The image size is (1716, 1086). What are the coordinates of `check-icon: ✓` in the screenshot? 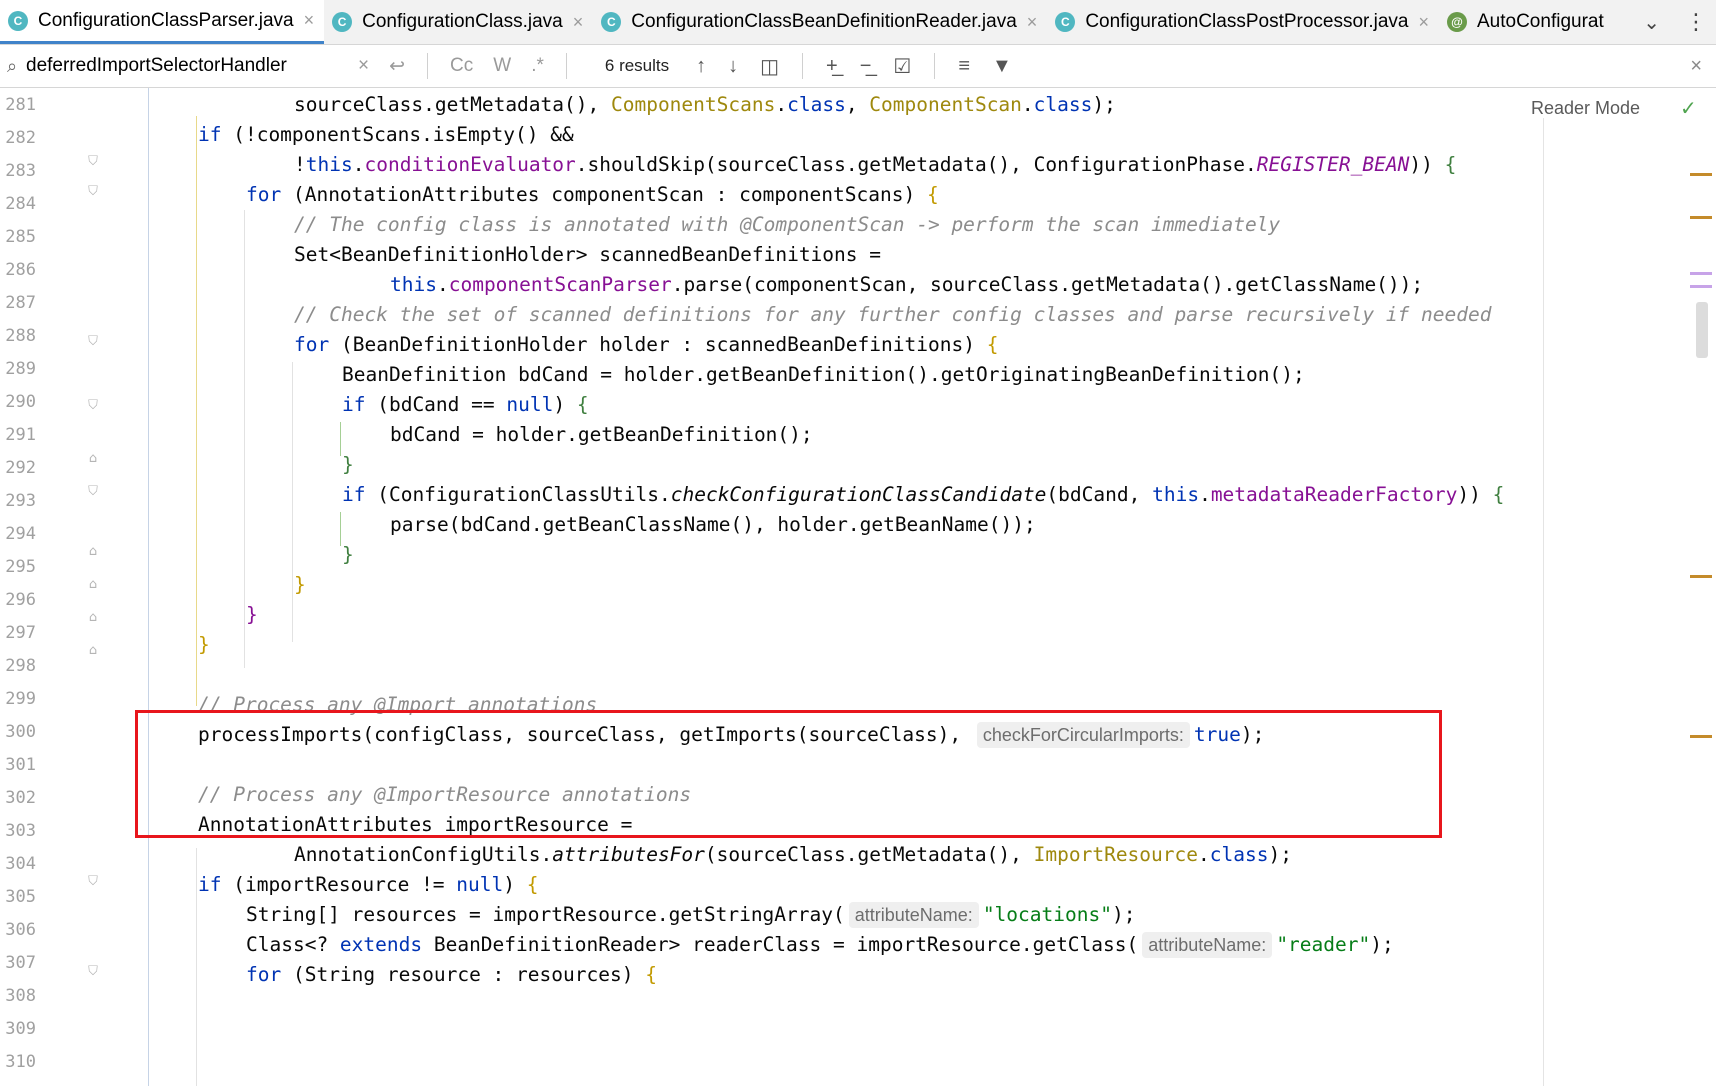 It's located at (1688, 108).